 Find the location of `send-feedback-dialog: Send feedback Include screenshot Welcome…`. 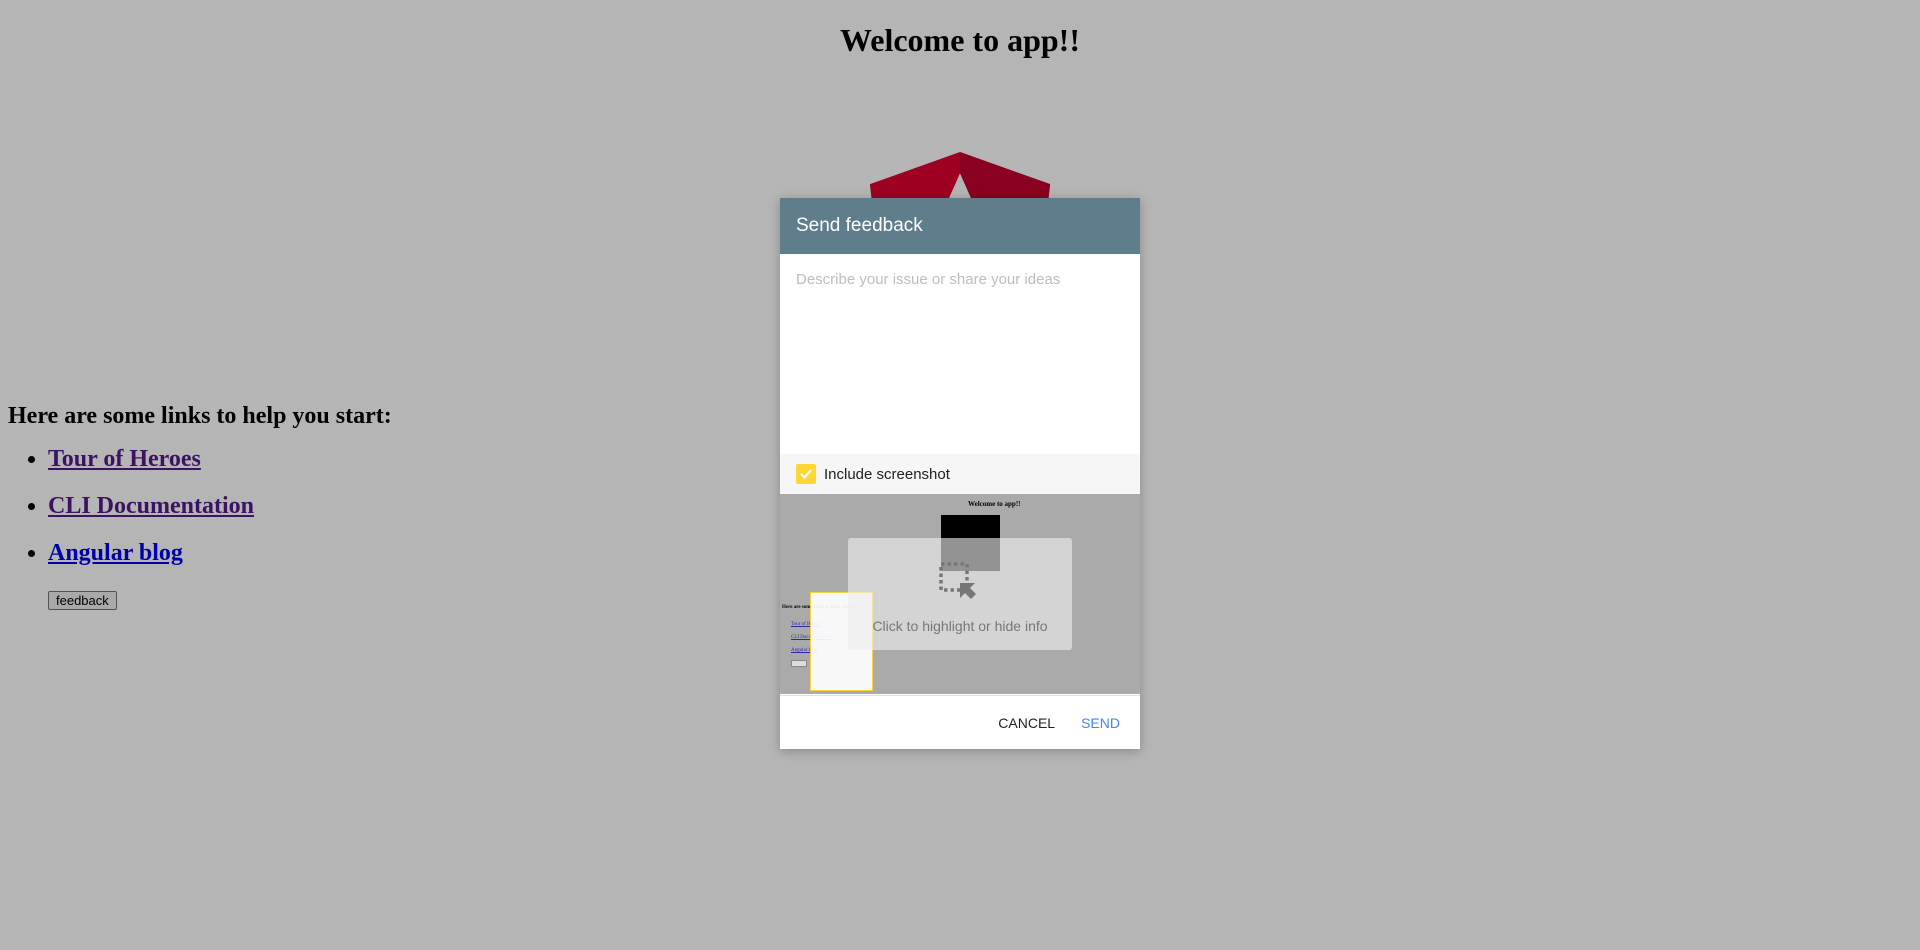

send-feedback-dialog: Send feedback Include screenshot Welcome… is located at coordinates (960, 473).